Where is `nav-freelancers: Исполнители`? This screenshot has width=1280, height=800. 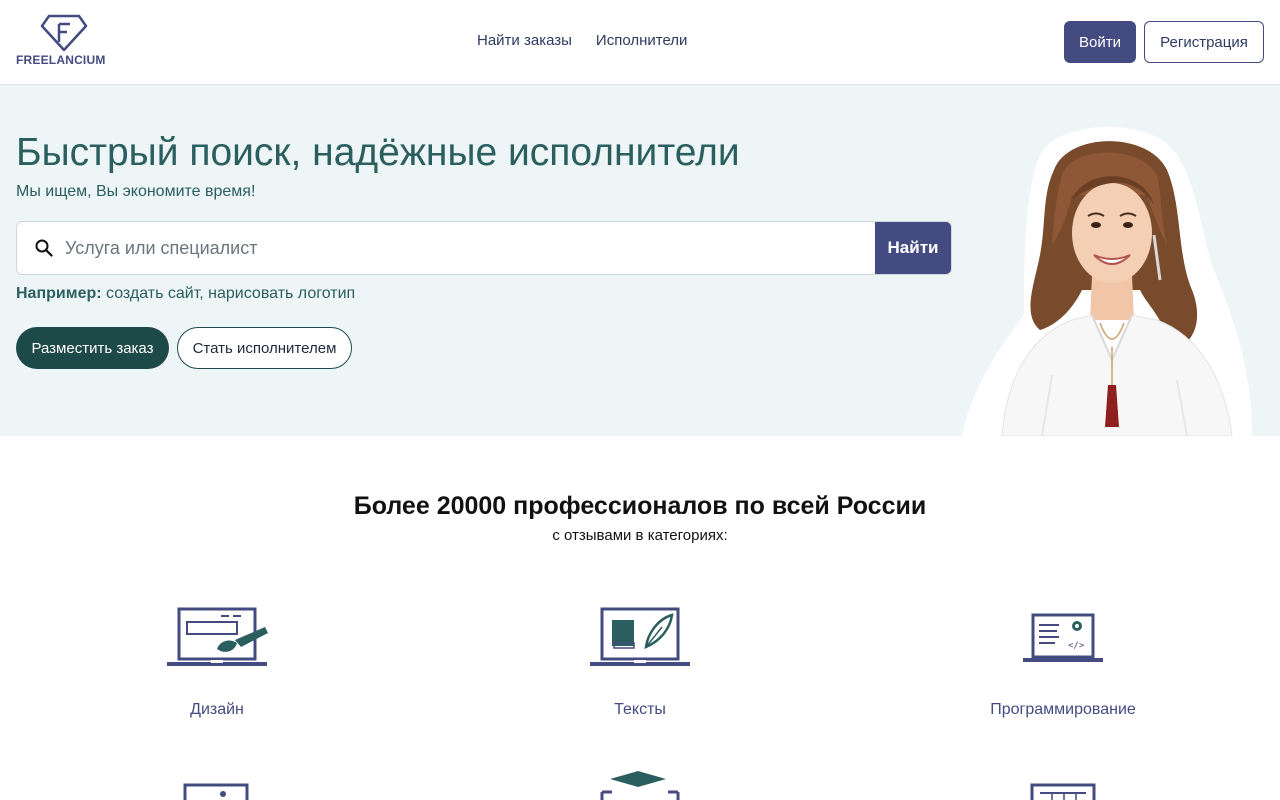
nav-freelancers: Исполнители is located at coordinates (642, 40).